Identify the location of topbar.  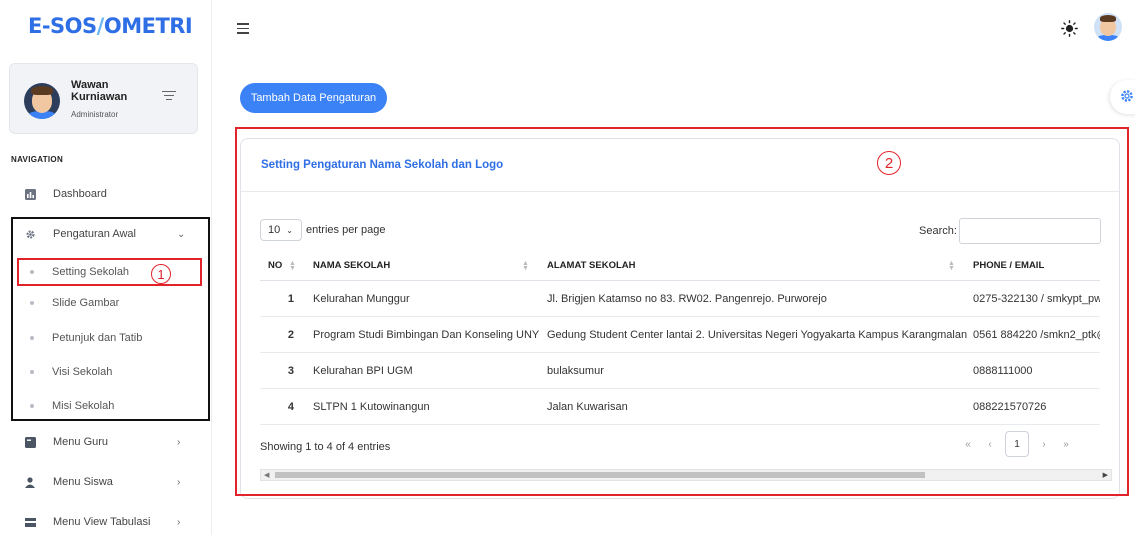
(673, 28).